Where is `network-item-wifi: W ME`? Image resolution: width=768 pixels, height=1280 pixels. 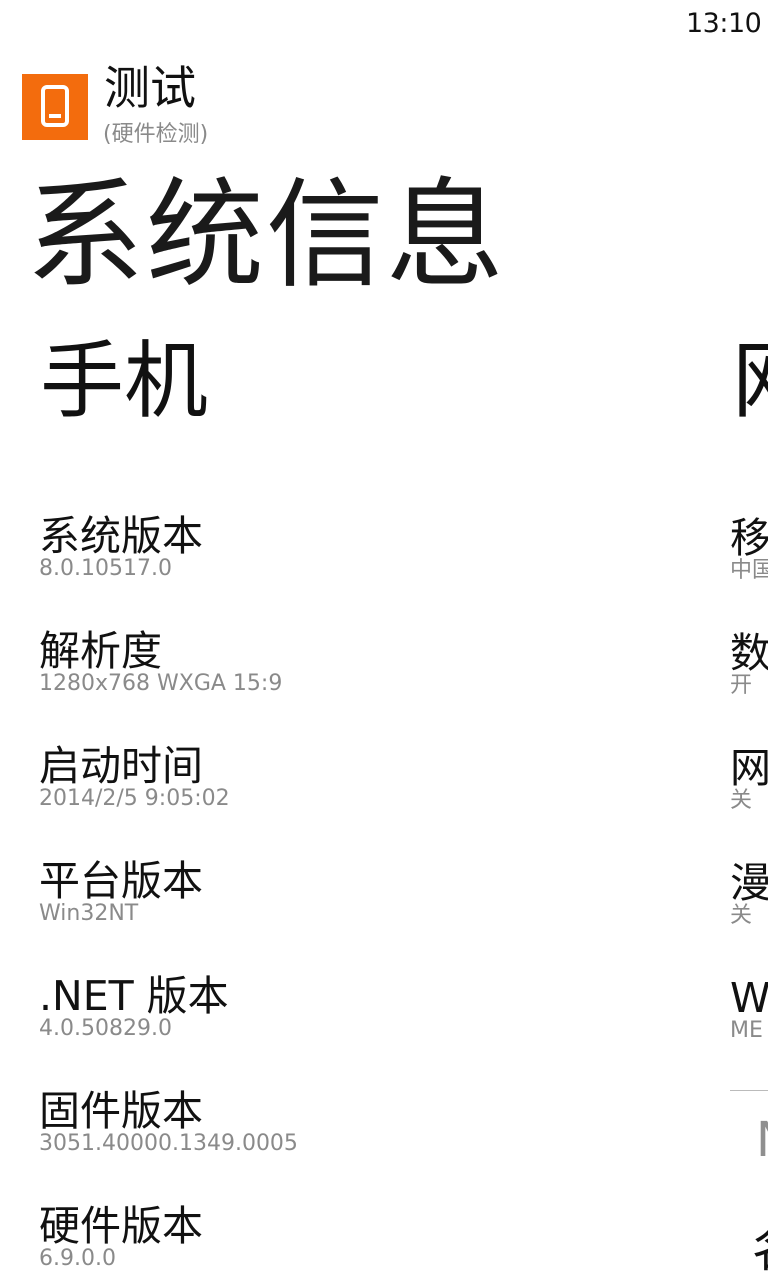
network-item-wifi: W ME is located at coordinates (749, 1009).